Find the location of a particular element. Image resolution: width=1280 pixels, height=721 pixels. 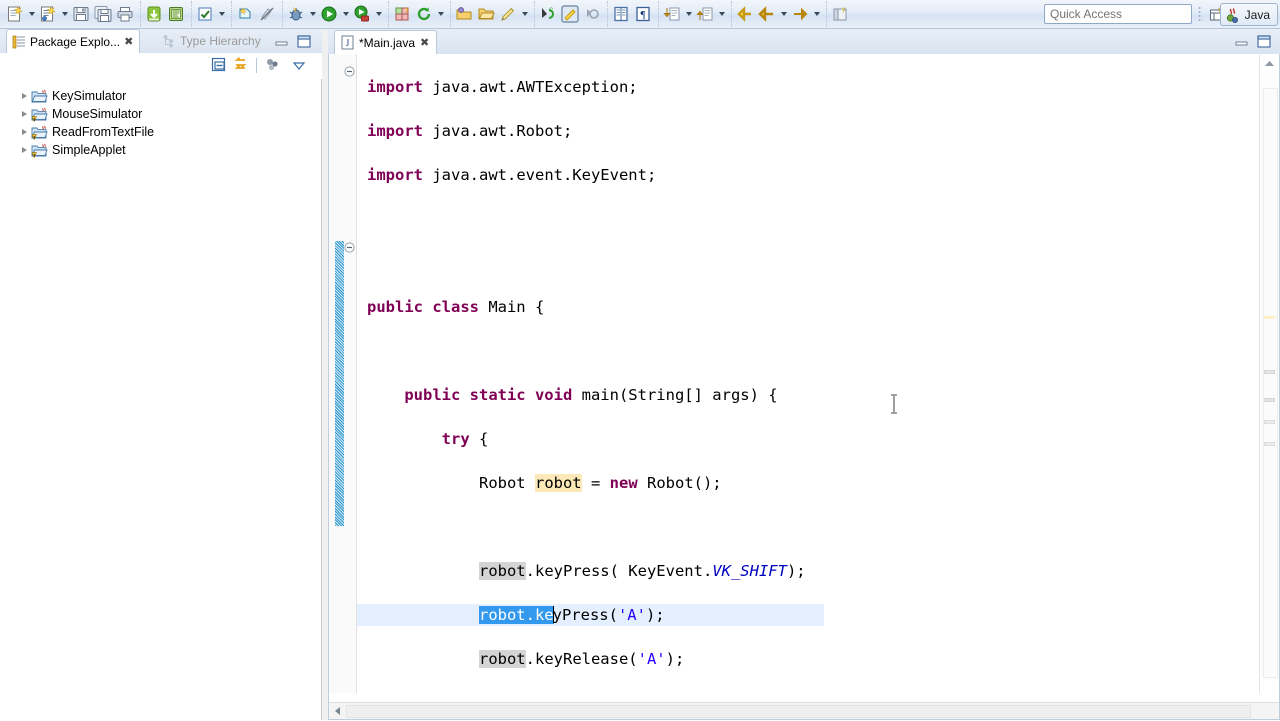

scroll-thumb is located at coordinates (798, 711).